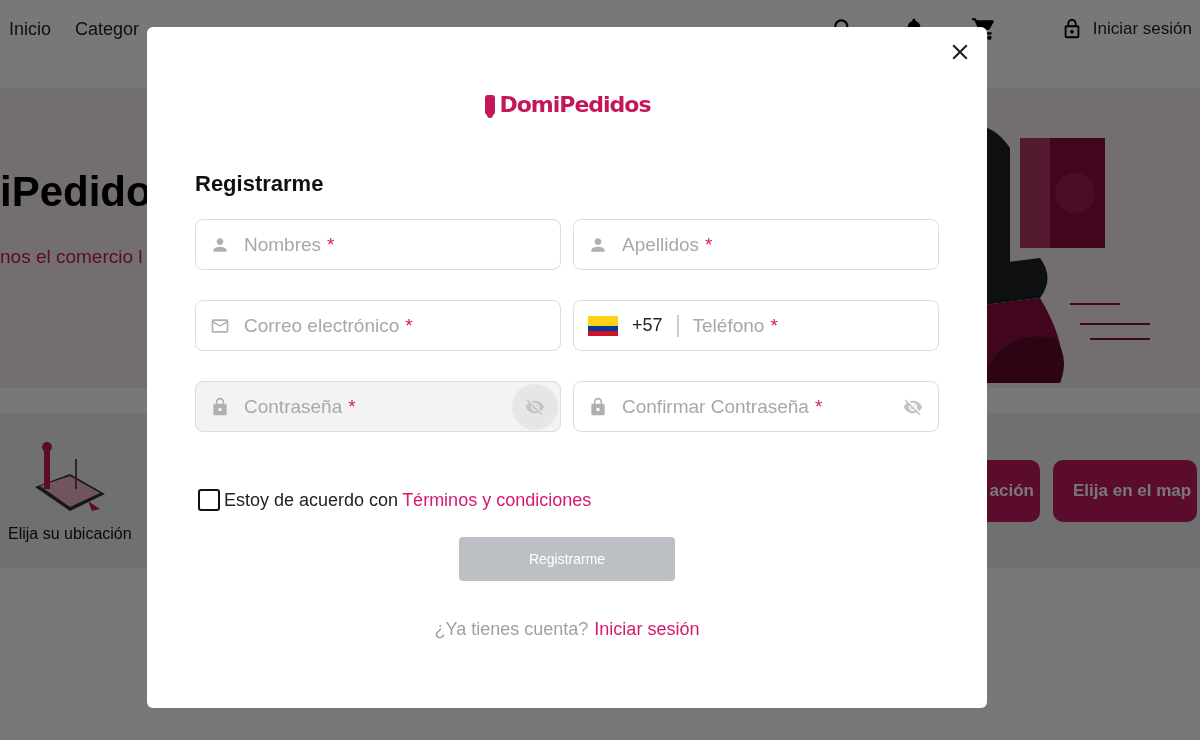 Image resolution: width=1200 pixels, height=740 pixels. Describe the element at coordinates (260, 184) in the screenshot. I see `dialog-title: Registrarme` at that location.